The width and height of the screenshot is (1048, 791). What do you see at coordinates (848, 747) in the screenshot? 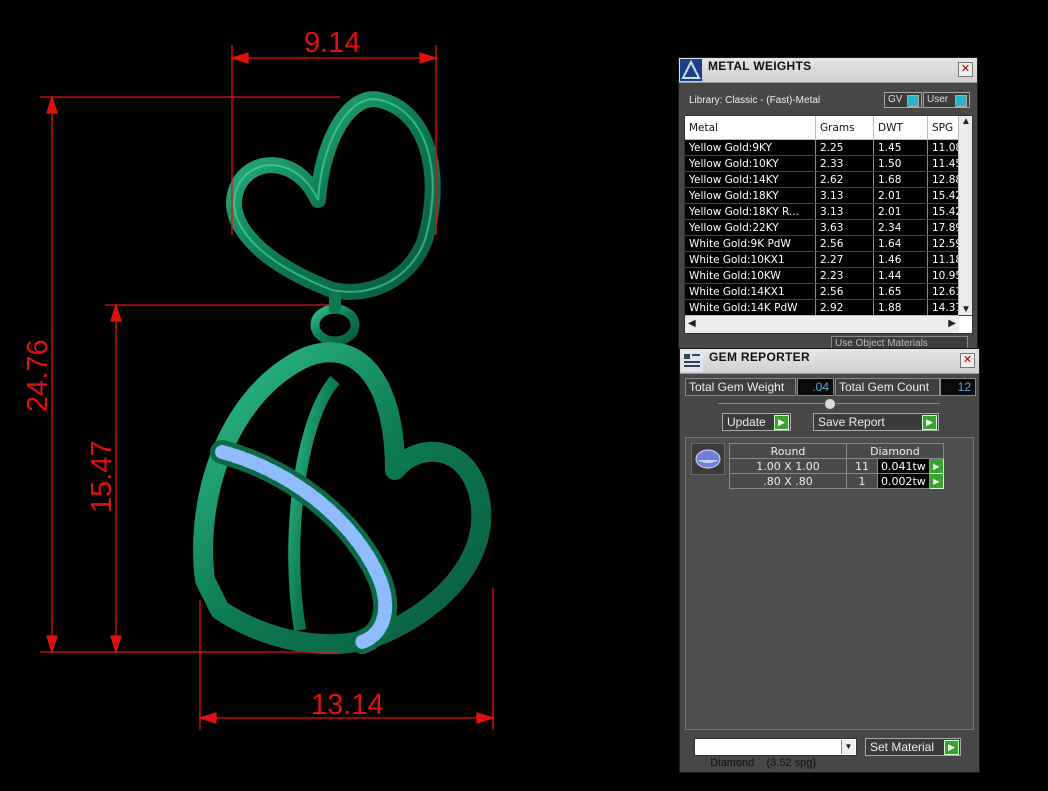
I see `chevron-down-icon: ▼` at bounding box center [848, 747].